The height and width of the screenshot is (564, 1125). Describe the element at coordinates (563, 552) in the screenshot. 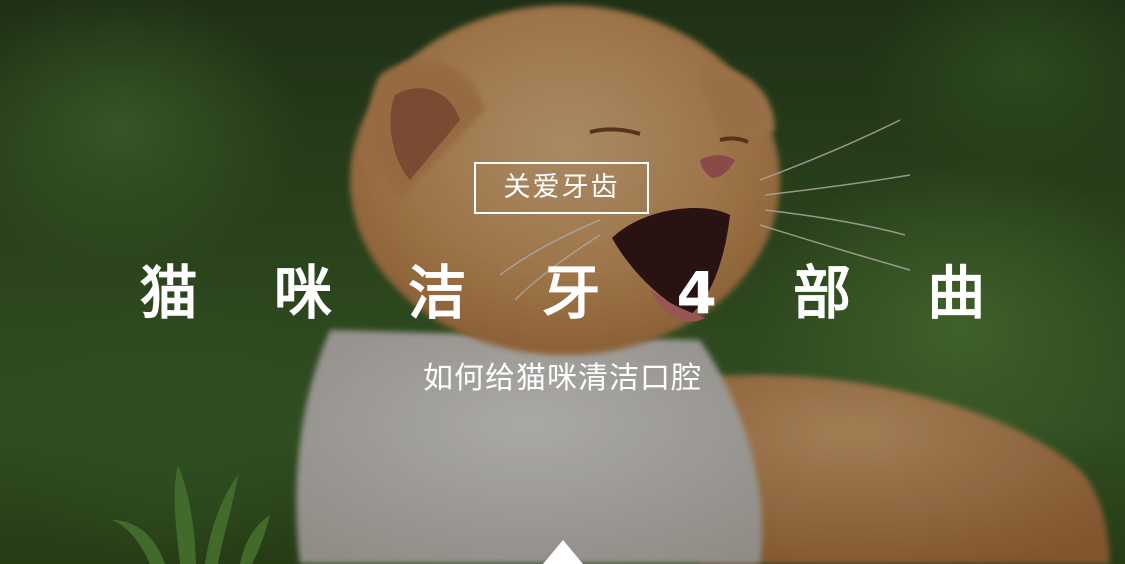

I see `up-triangle-icon` at that location.